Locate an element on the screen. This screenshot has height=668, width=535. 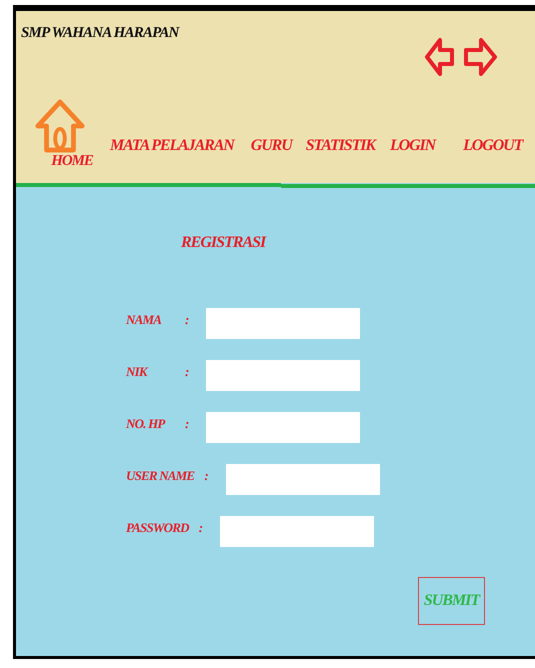
back-arrow-icon is located at coordinates (440, 57).